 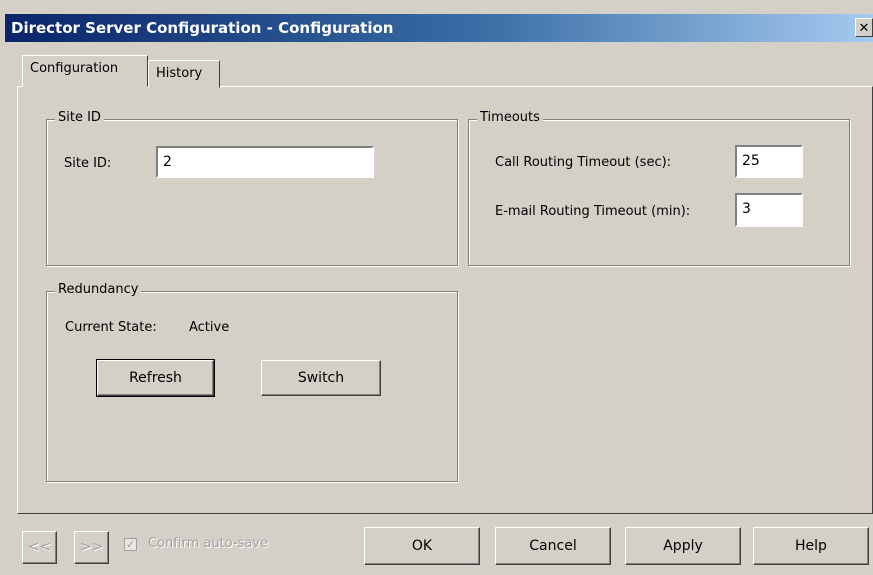 I want to click on checkmark-icon: ✓, so click(x=130, y=544).